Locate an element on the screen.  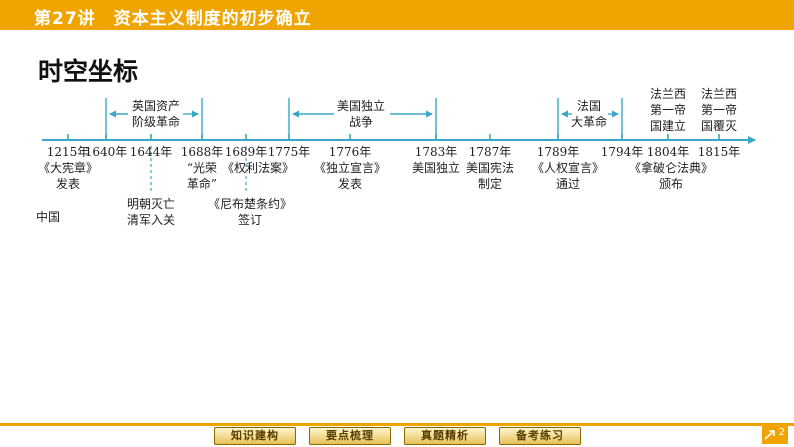
year-label: 1644年 is located at coordinates (151, 152).